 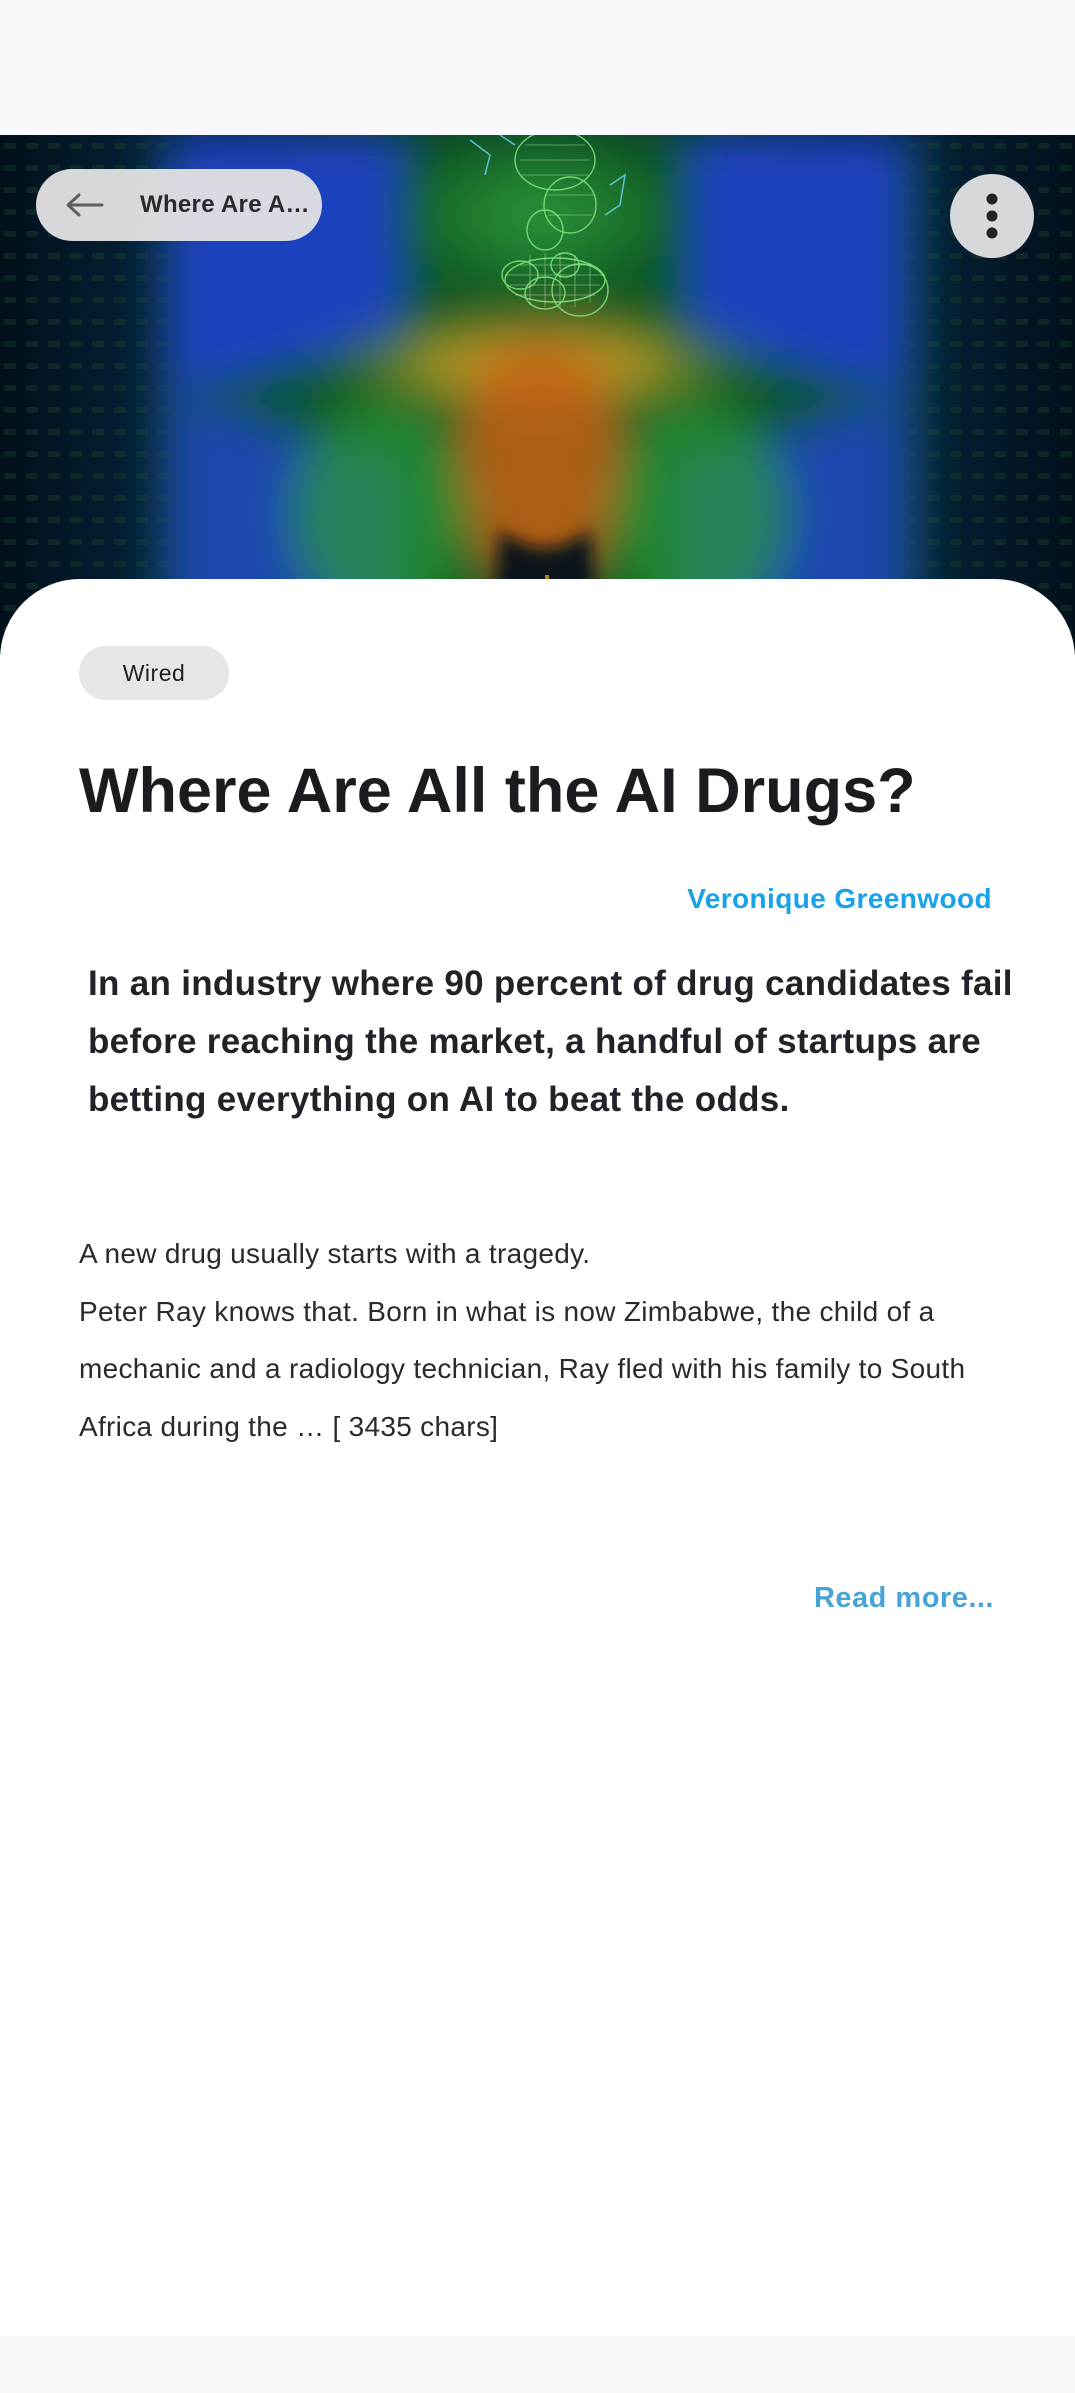 I want to click on source-chip: Wired, so click(x=154, y=673).